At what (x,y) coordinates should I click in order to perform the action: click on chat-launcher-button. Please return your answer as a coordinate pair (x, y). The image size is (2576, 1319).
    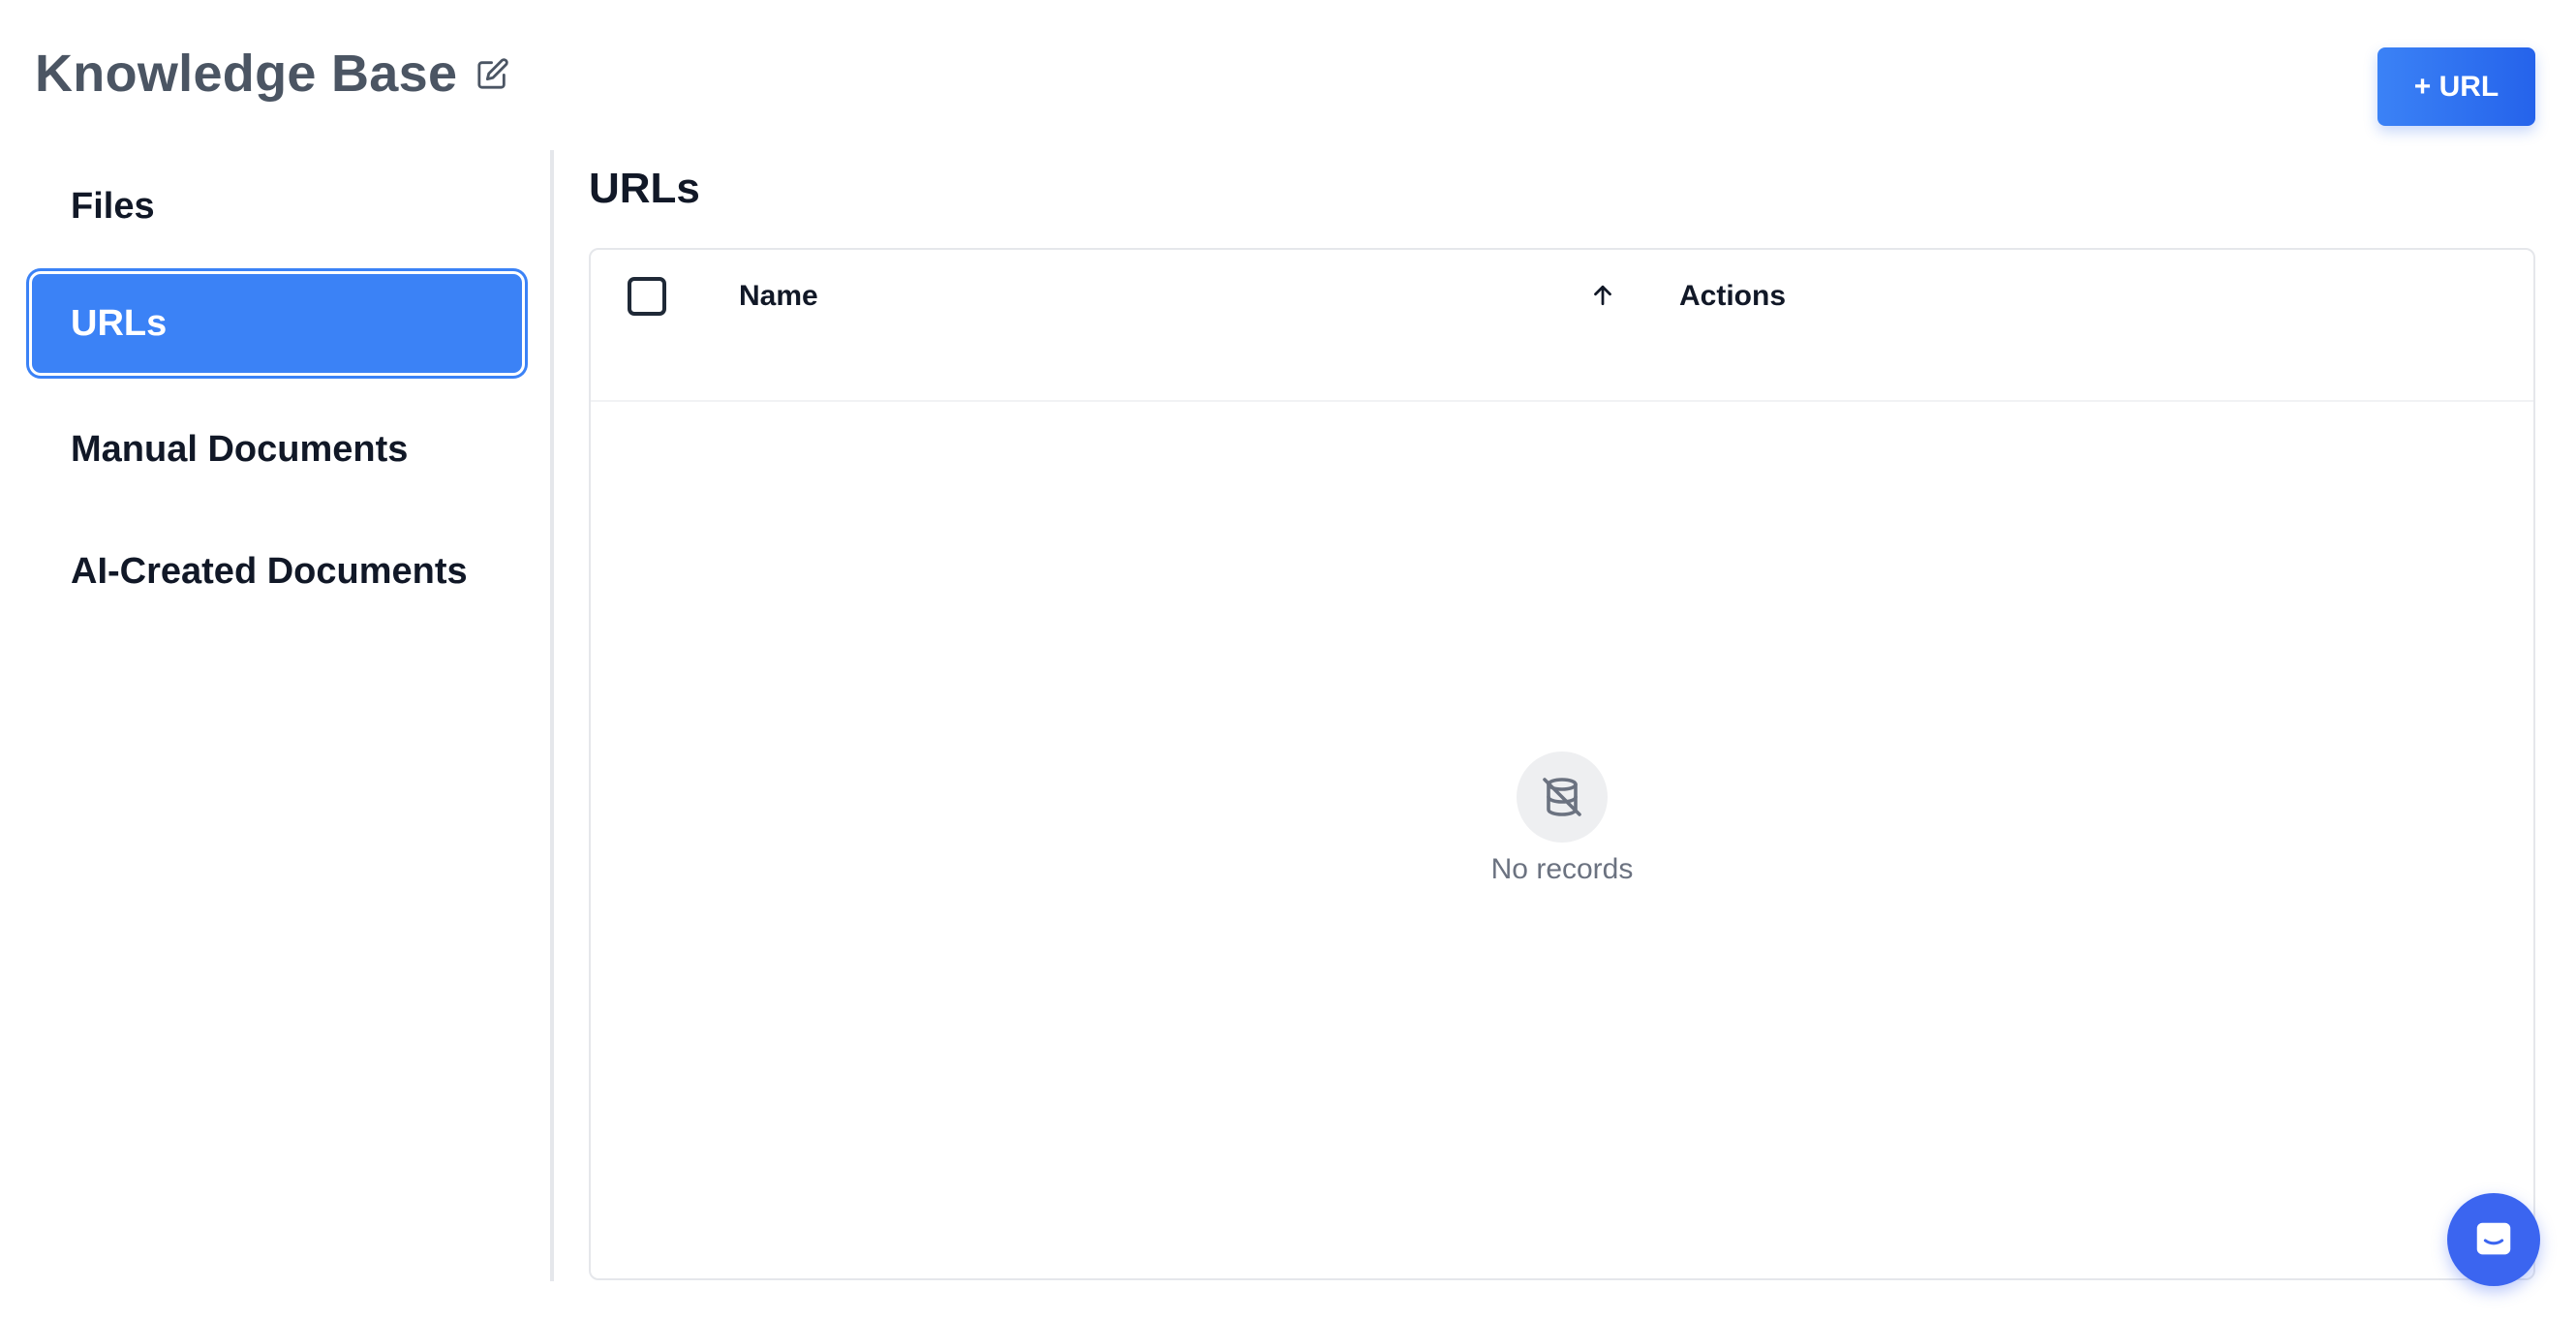
    Looking at the image, I should click on (2493, 1239).